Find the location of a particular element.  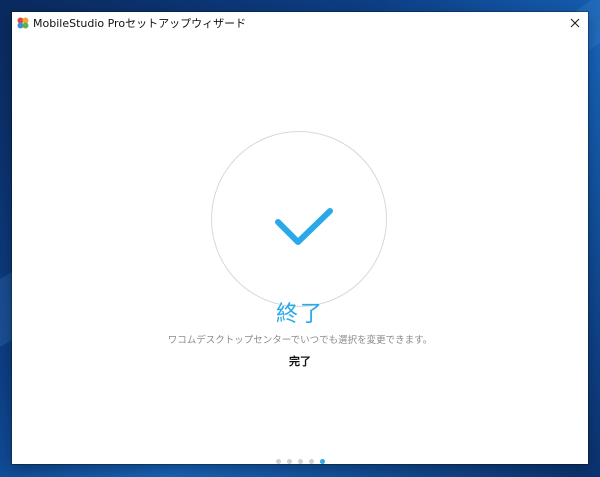

checkmark-icon is located at coordinates (304, 226).